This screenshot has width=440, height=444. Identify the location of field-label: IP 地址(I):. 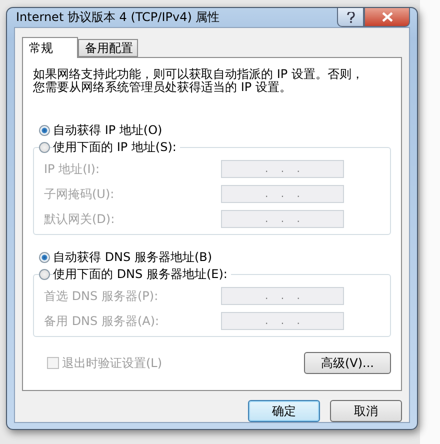
(72, 169).